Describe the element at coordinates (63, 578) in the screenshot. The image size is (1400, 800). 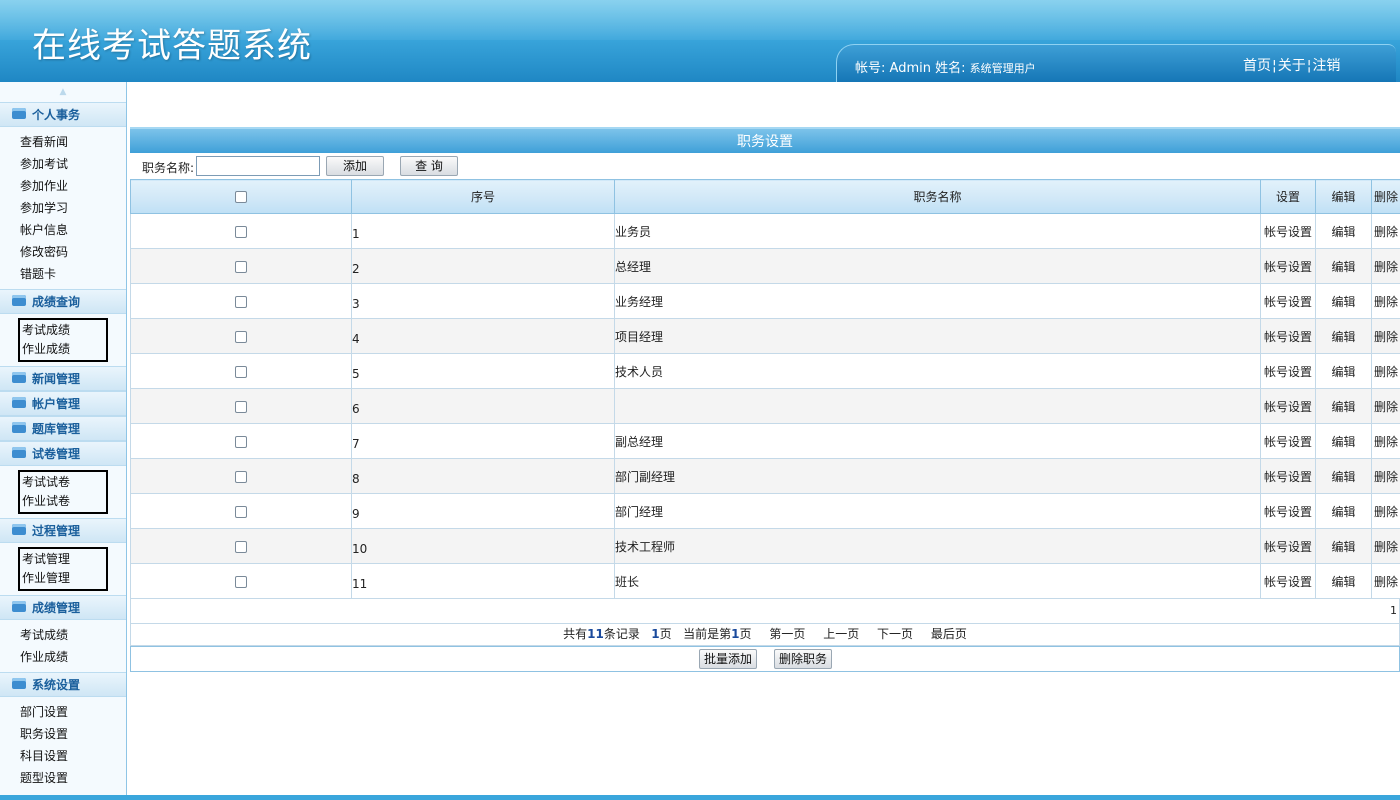
I see `sidebar-item-homework-manage: 作业管理` at that location.